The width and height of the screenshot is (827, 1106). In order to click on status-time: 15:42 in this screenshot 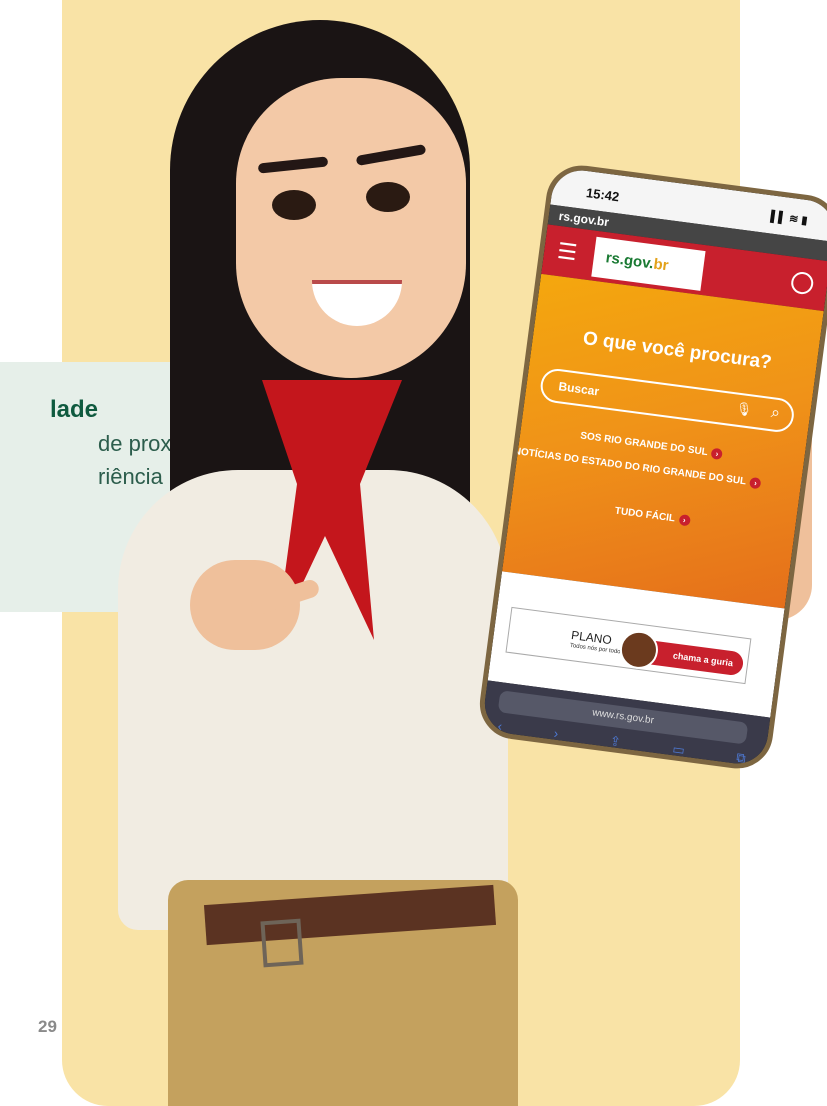, I will do `click(603, 195)`.